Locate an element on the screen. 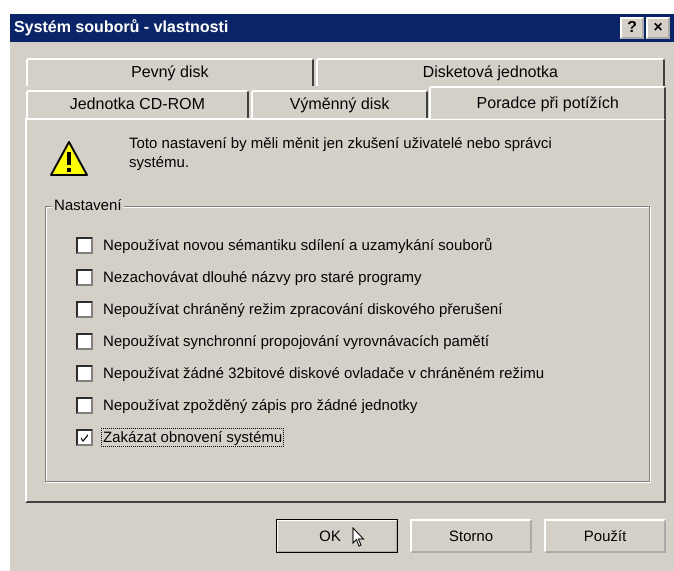 Image resolution: width=674 pixels, height=571 pixels. tab: Disketová jednotka is located at coordinates (490, 72).